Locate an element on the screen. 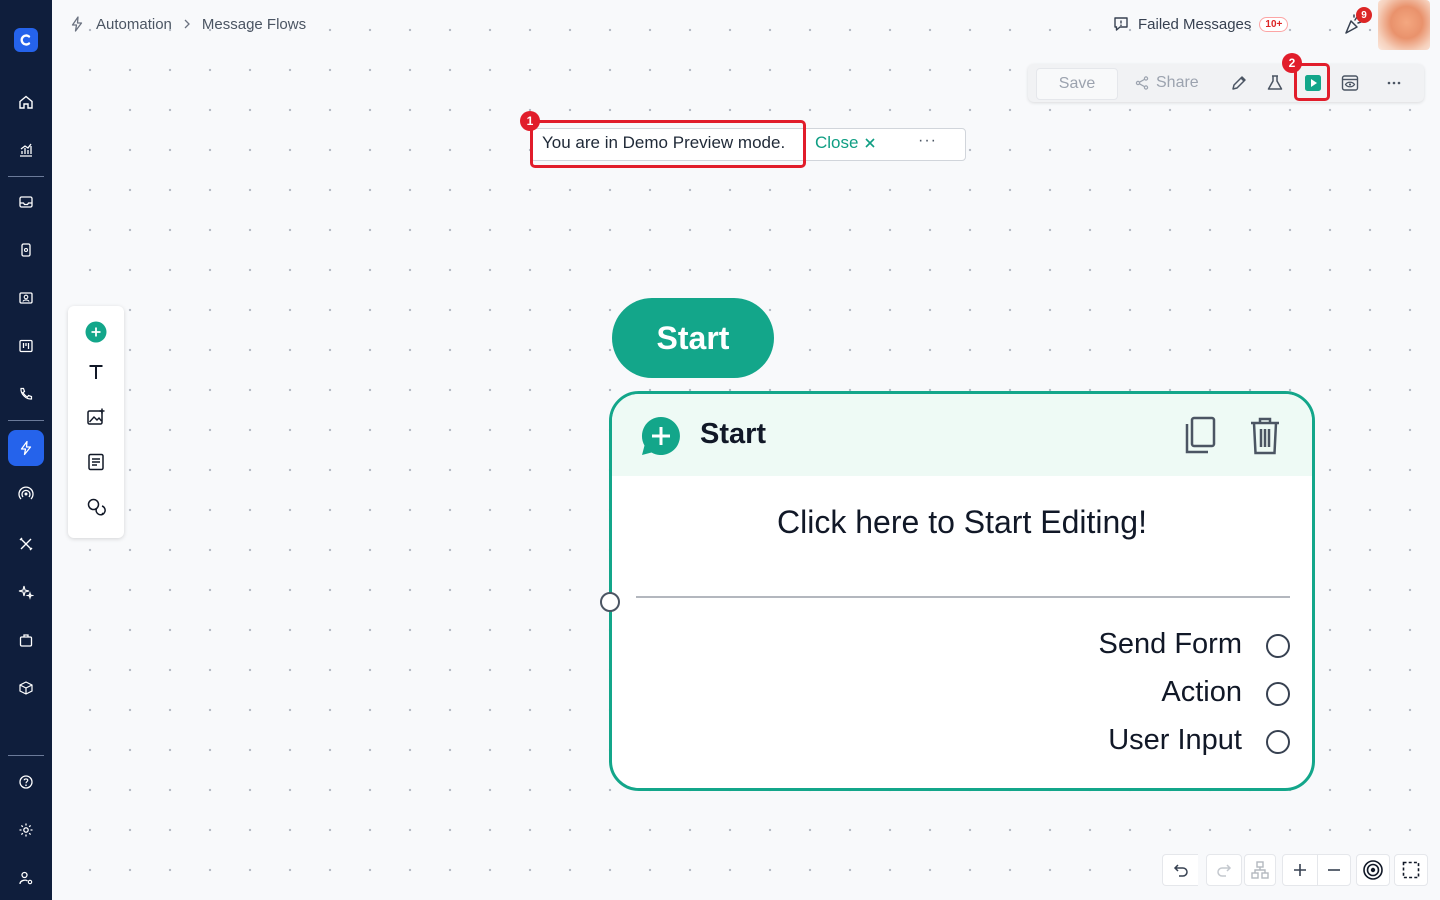  analytics-icon is located at coordinates (26, 150).